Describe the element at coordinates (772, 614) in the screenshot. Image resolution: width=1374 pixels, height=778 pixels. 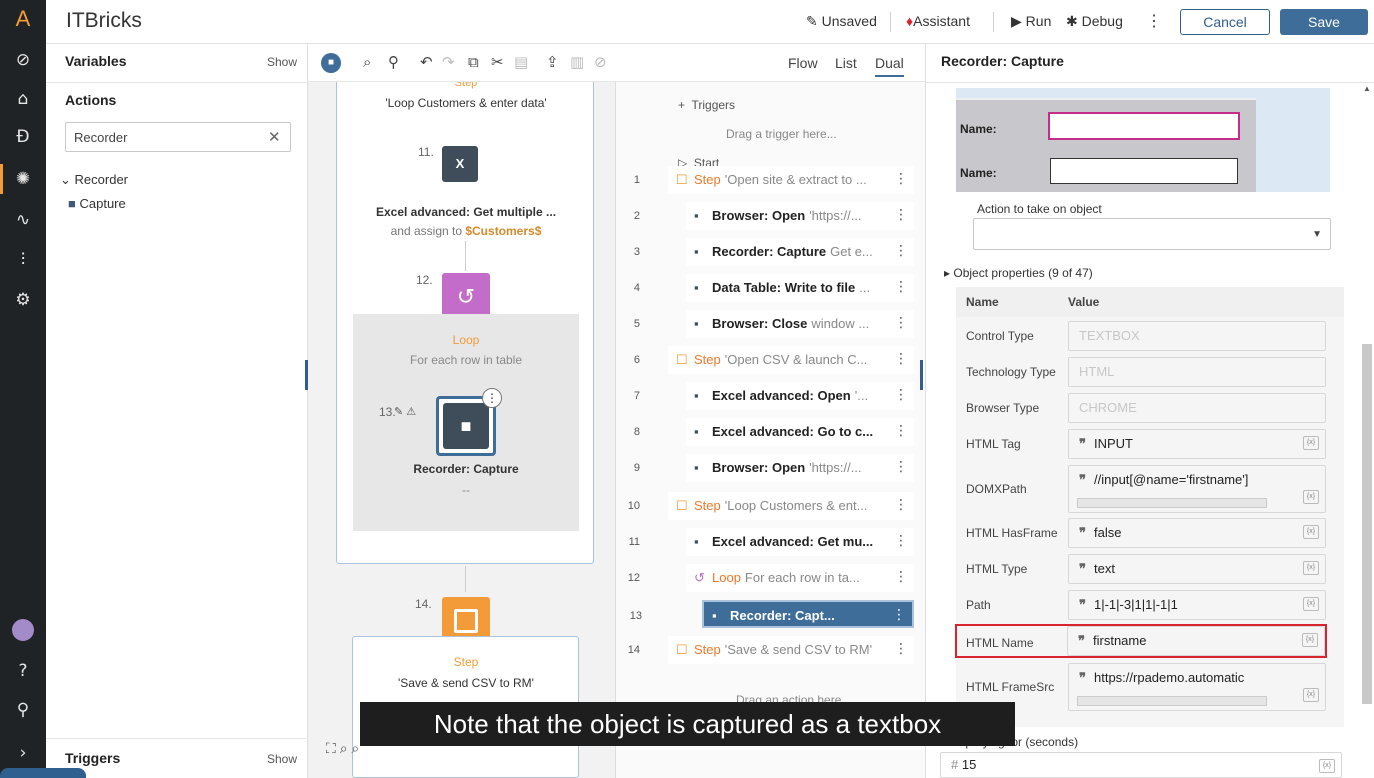
I see `list-item: 13 ▪ Recorder: Capt... ⋮` at that location.